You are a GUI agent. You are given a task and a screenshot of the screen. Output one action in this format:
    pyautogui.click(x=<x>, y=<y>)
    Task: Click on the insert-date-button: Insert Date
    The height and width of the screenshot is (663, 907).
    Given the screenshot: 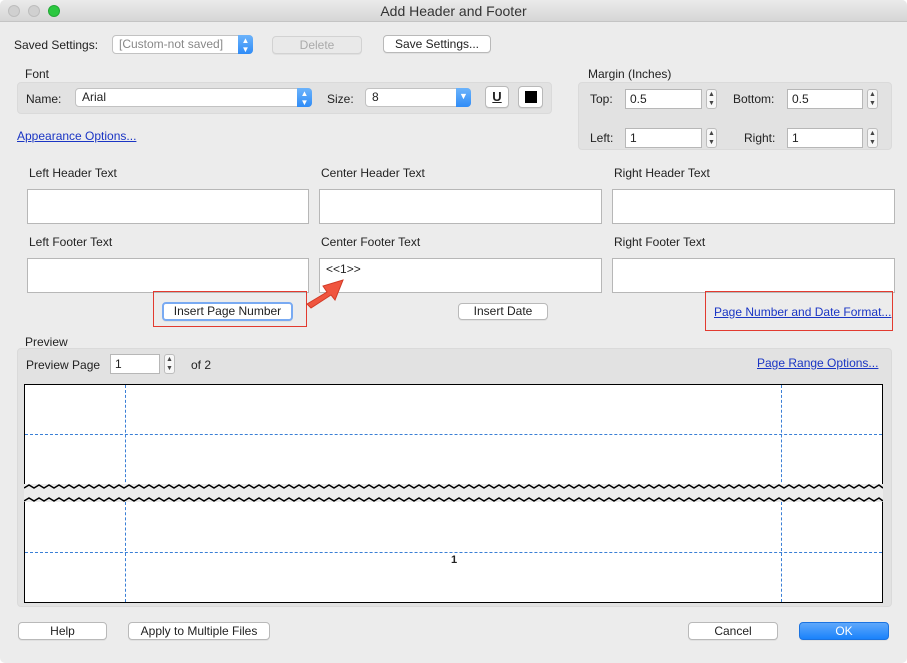 What is the action you would take?
    pyautogui.click(x=503, y=311)
    